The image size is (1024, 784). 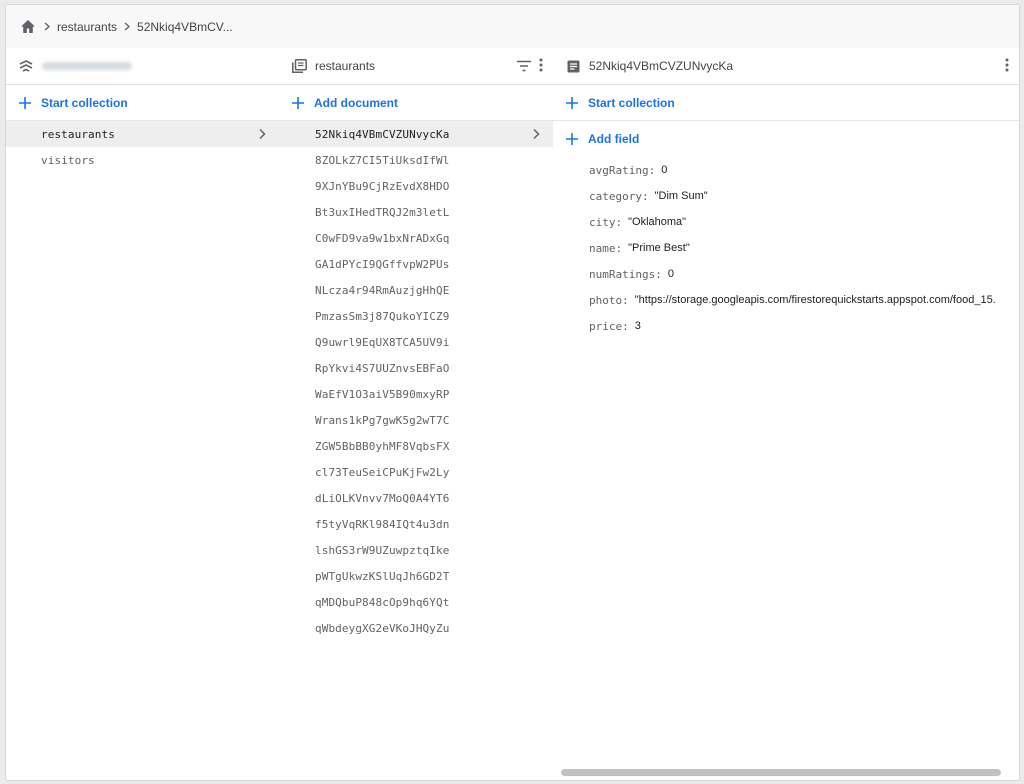 I want to click on collection-actions, so click(x=530, y=67).